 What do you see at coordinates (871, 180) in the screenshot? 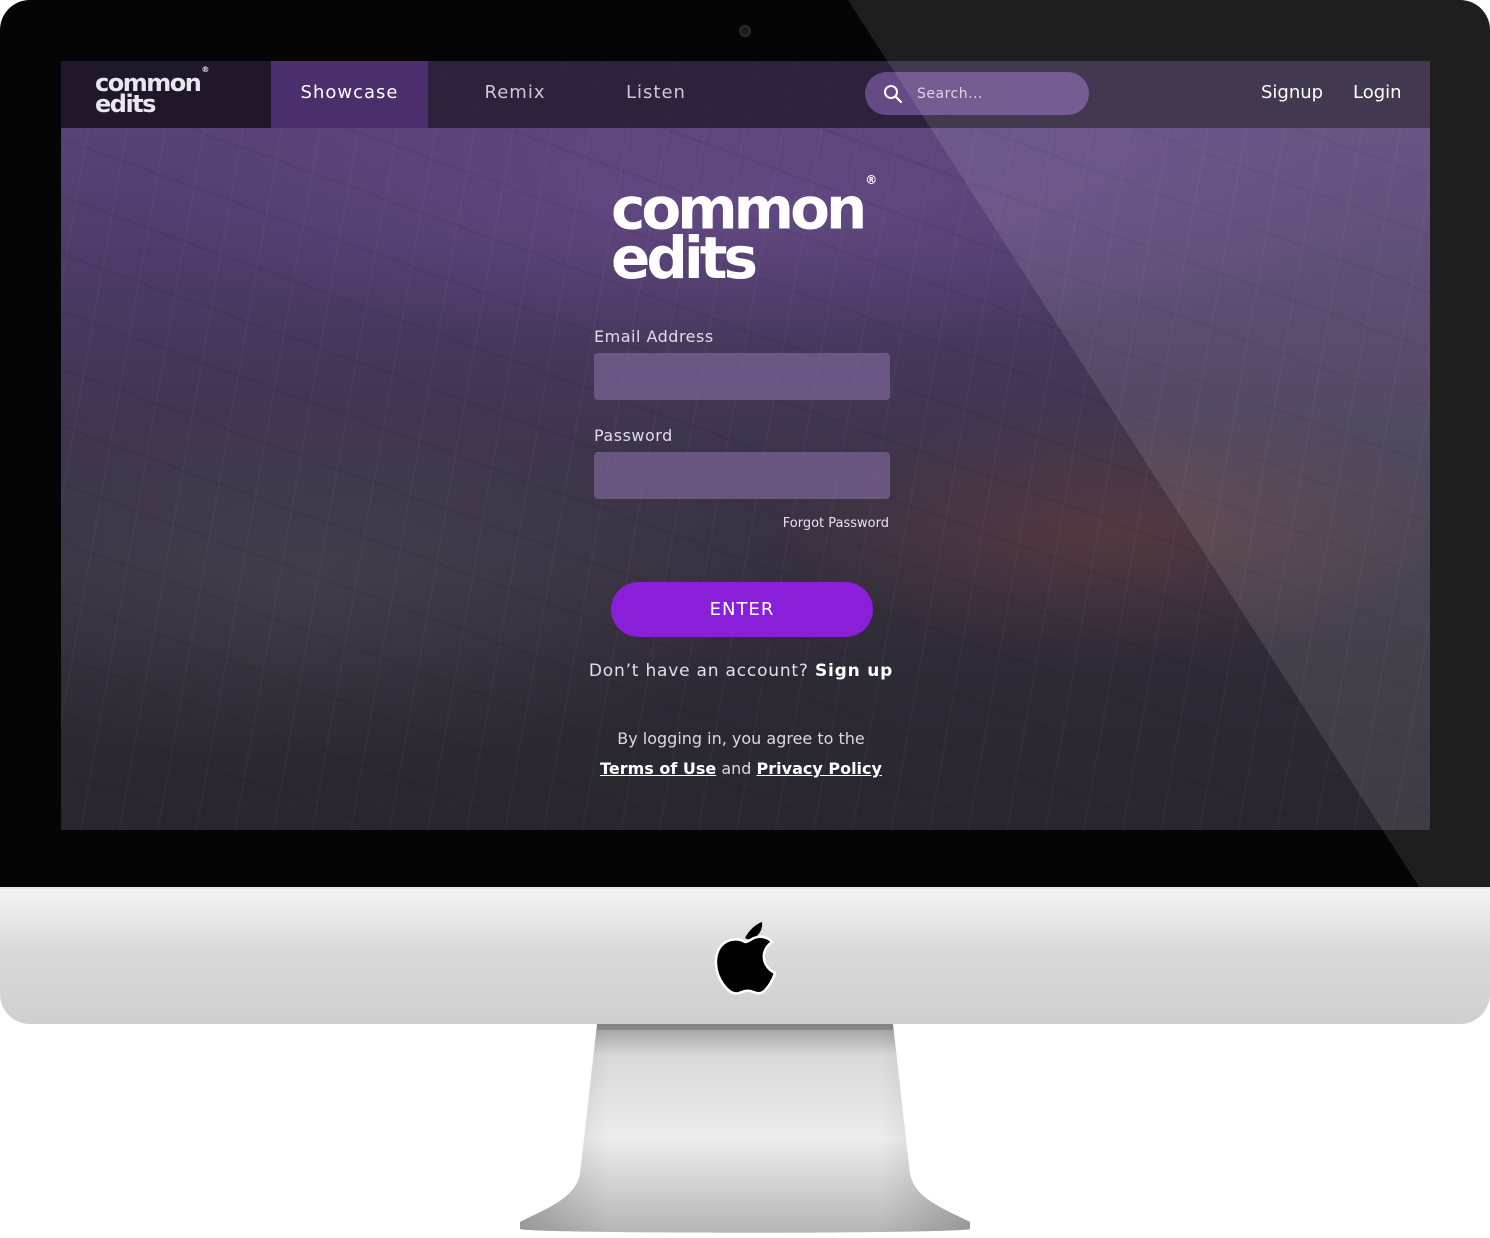
I see `brand-logo-mark: ®` at bounding box center [871, 180].